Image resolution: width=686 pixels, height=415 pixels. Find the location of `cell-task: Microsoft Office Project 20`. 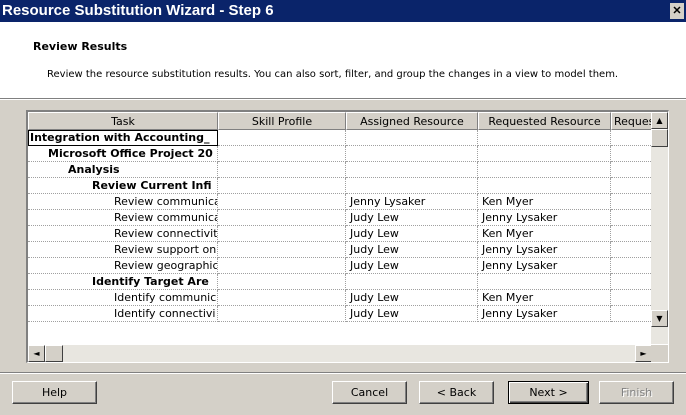

cell-task: Microsoft Office Project 20 is located at coordinates (123, 154).